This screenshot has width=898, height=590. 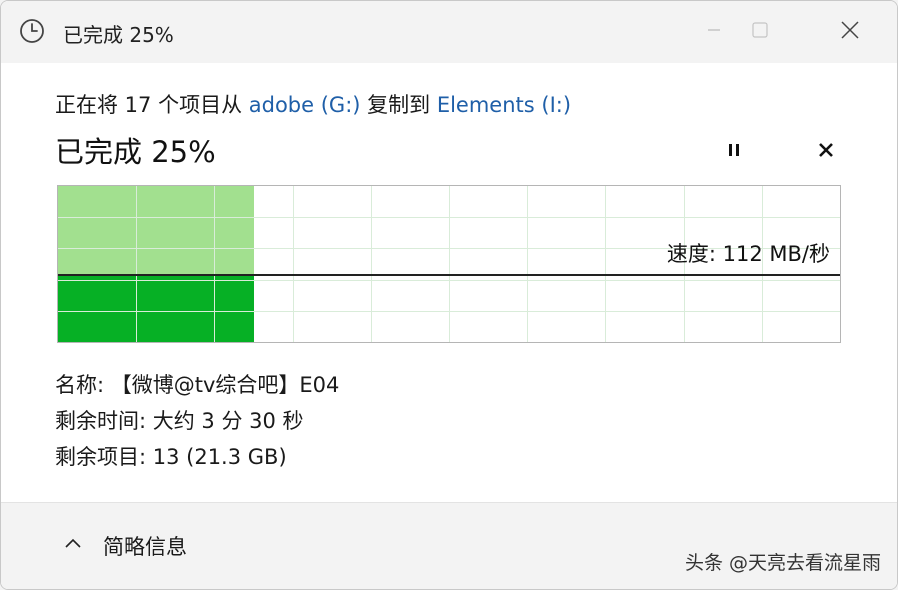 I want to click on source-link: adobe (G:), so click(x=305, y=105).